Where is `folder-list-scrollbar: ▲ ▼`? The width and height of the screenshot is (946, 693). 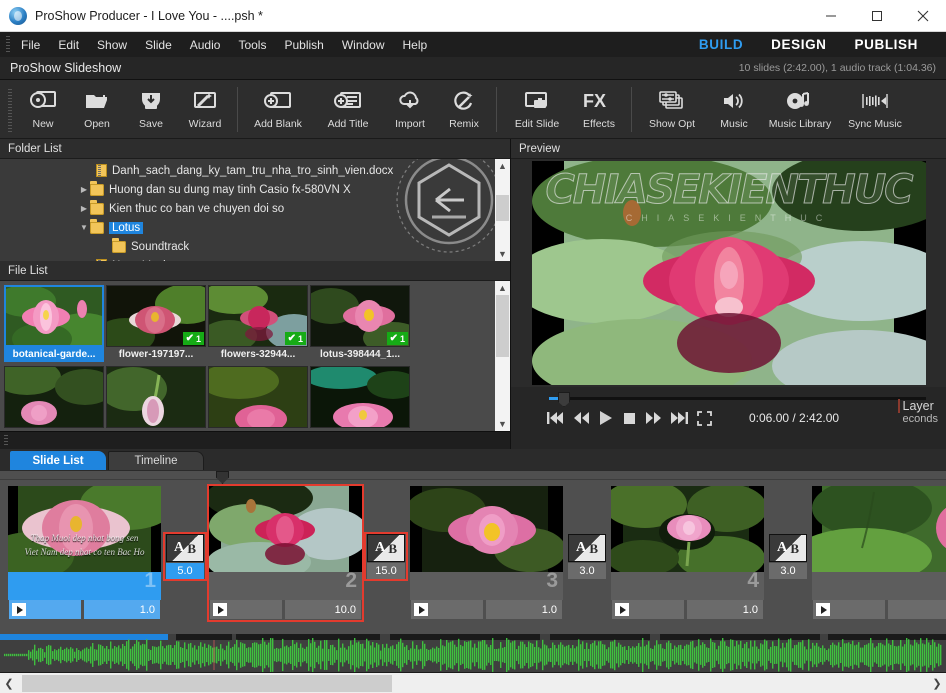
folder-list-scrollbar: ▲ ▼ is located at coordinates (502, 210).